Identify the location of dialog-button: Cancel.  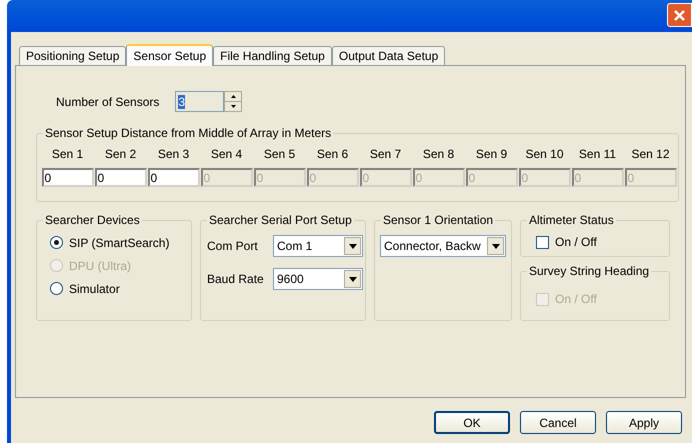
(558, 422).